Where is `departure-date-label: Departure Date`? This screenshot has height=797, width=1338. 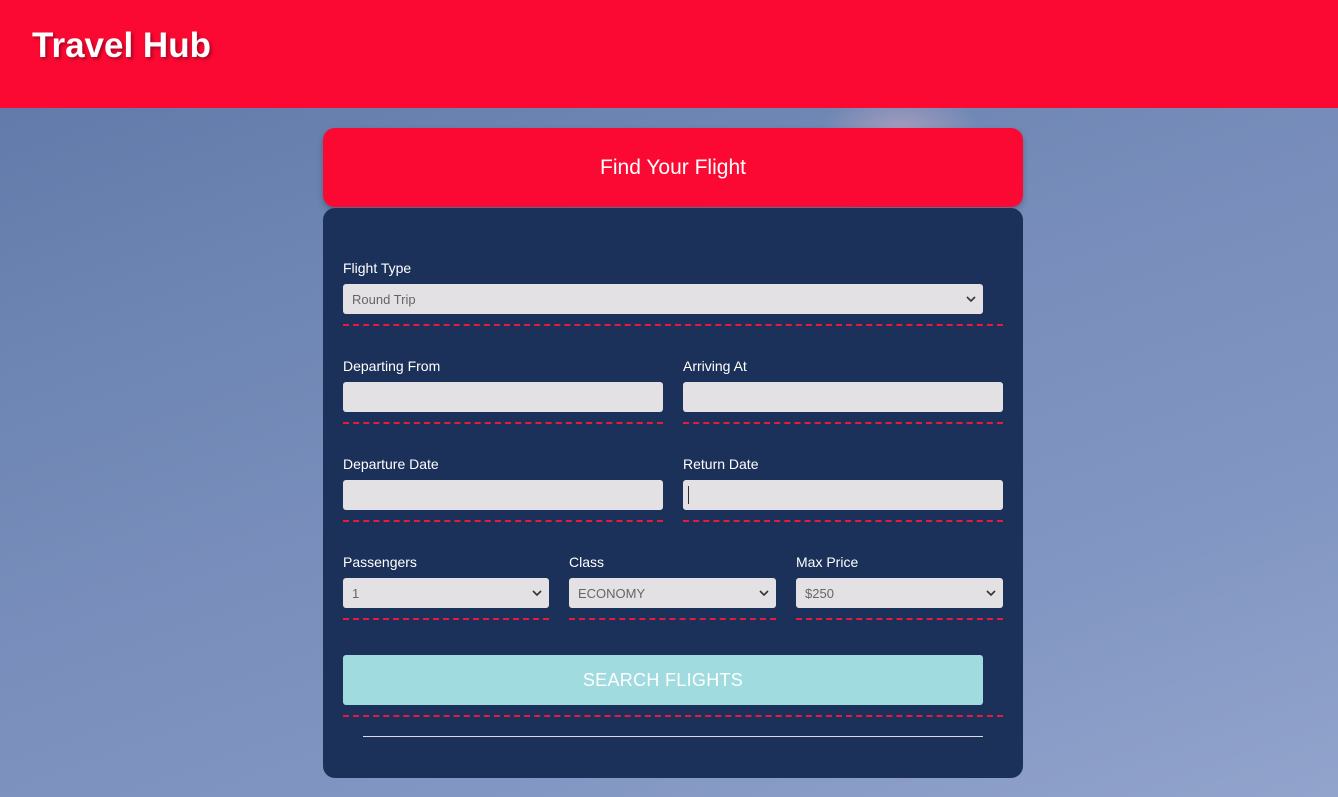
departure-date-label: Departure Date is located at coordinates (391, 464).